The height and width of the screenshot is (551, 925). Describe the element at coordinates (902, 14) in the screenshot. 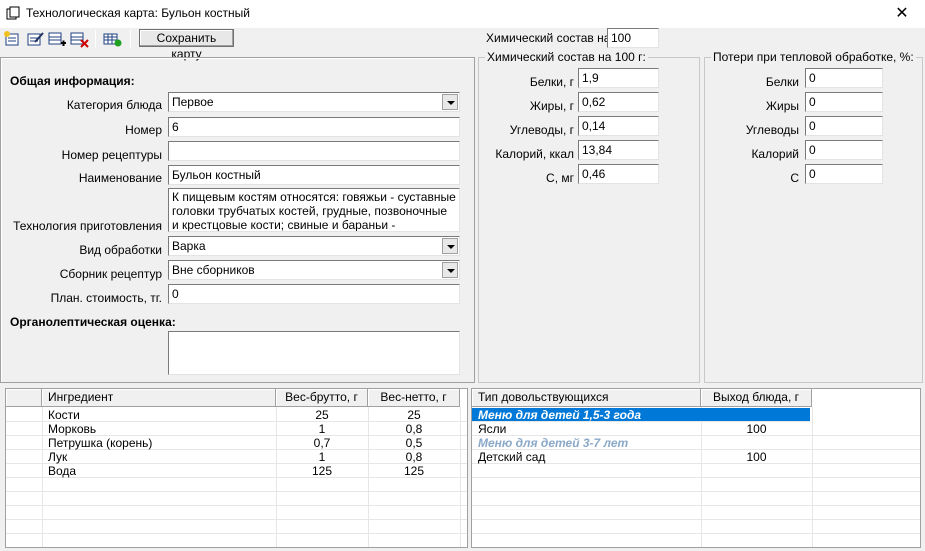

I see `close-button: ✕` at that location.